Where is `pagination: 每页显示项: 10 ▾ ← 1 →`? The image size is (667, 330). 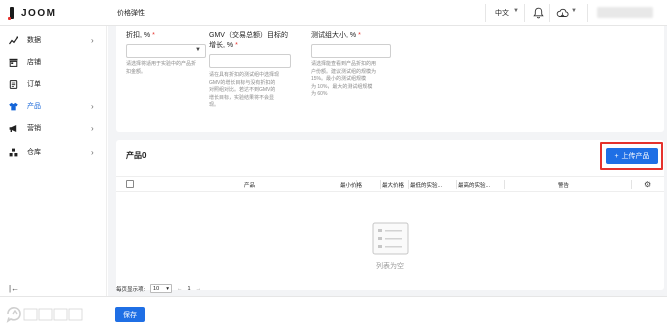 pagination: 每页显示项: 10 ▾ ← 1 → is located at coordinates (158, 288).